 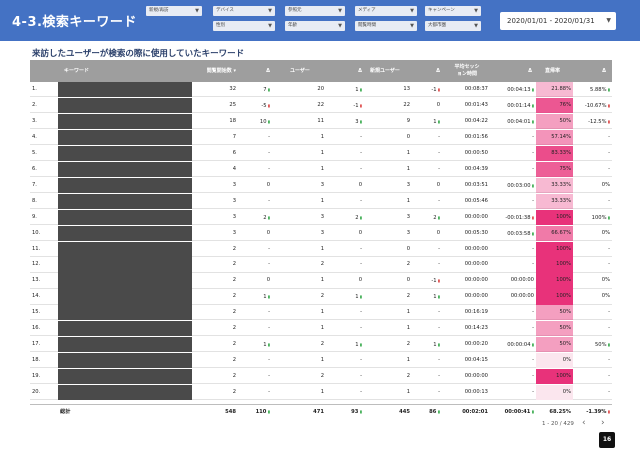 What do you see at coordinates (300, 71) in the screenshot?
I see `col-users: ユーザー` at bounding box center [300, 71].